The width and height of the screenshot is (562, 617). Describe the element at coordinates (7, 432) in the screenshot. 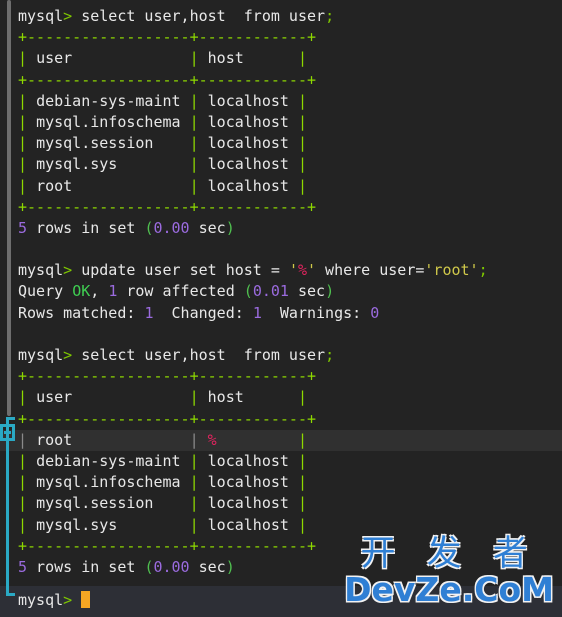

I see `code-fold-toggle-icon` at that location.